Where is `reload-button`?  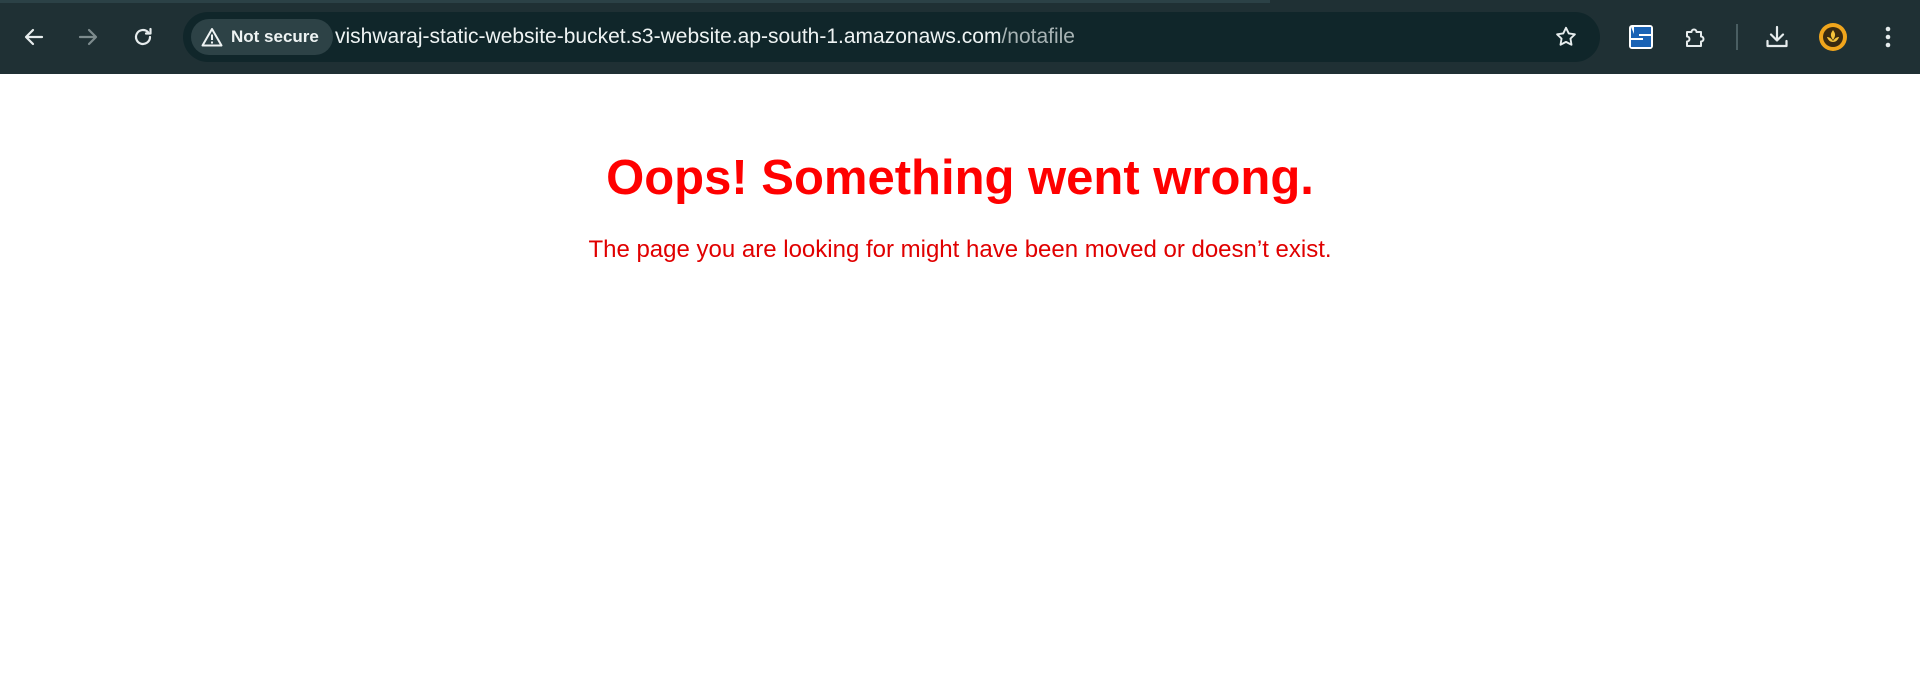 reload-button is located at coordinates (143, 37).